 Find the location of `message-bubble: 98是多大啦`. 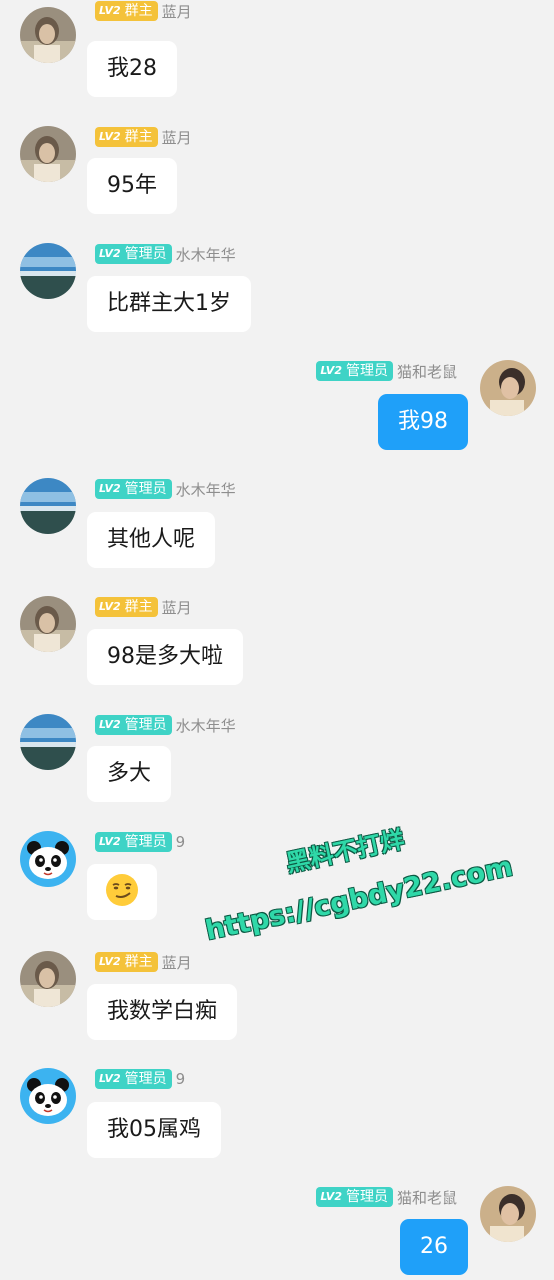

message-bubble: 98是多大啦 is located at coordinates (165, 657).